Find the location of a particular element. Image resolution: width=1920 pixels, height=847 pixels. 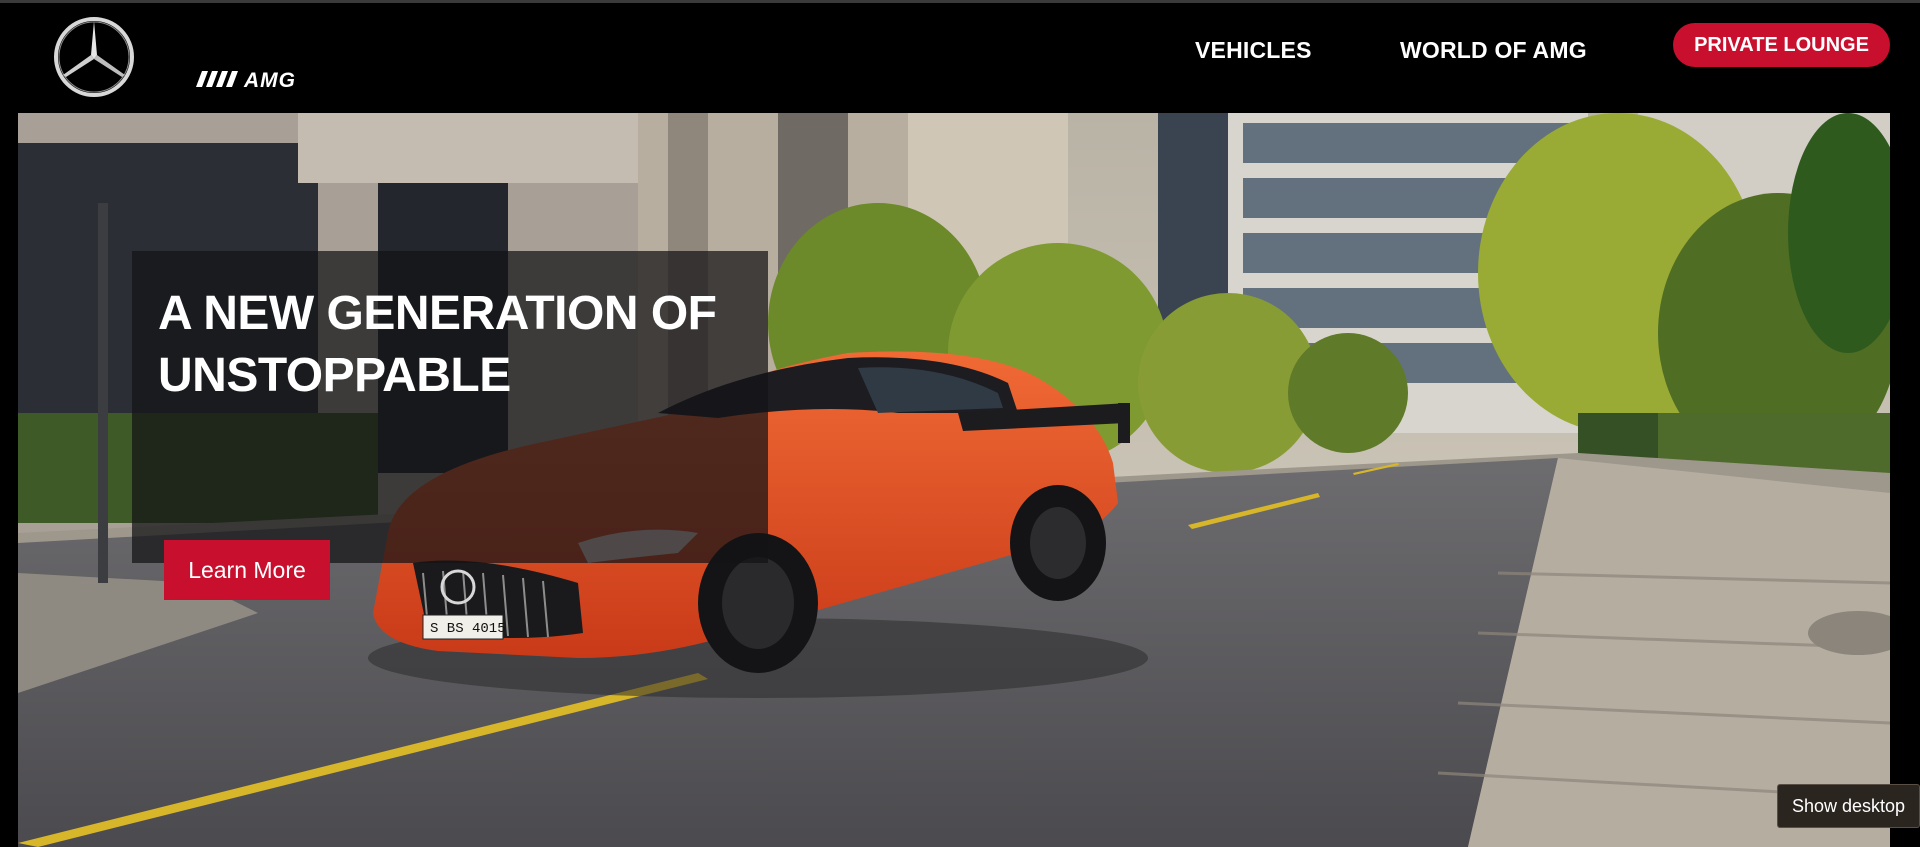

amg-logo: AMG is located at coordinates (266, 81).